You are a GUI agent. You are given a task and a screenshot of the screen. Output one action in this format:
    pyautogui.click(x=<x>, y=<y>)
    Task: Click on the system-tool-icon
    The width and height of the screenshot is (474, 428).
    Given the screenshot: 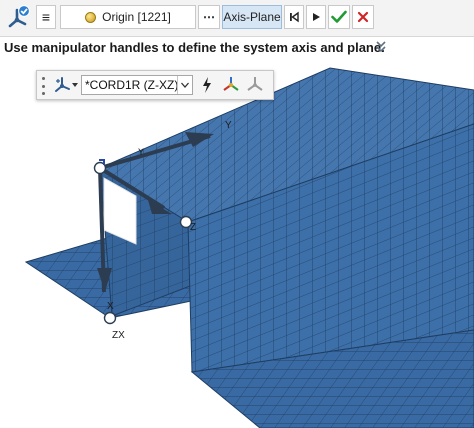 What is the action you would take?
    pyautogui.click(x=18, y=17)
    